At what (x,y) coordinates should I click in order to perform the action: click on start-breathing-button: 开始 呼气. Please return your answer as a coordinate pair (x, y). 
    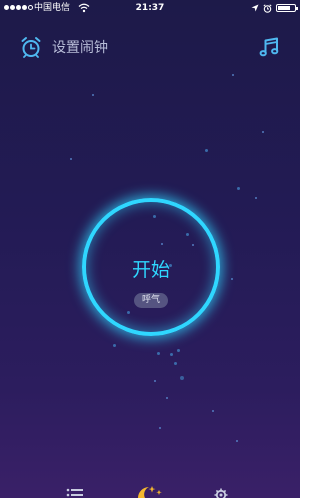
    Looking at the image, I should click on (151, 267).